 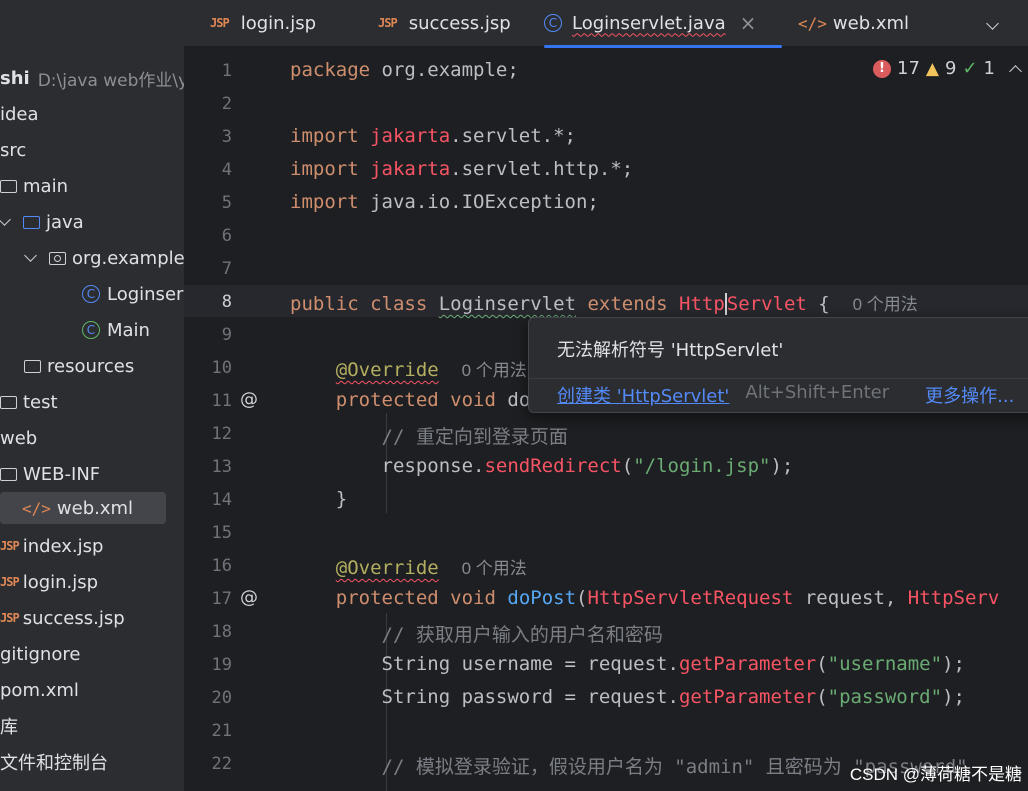 What do you see at coordinates (221, 533) in the screenshot?
I see `line-number: 15` at bounding box center [221, 533].